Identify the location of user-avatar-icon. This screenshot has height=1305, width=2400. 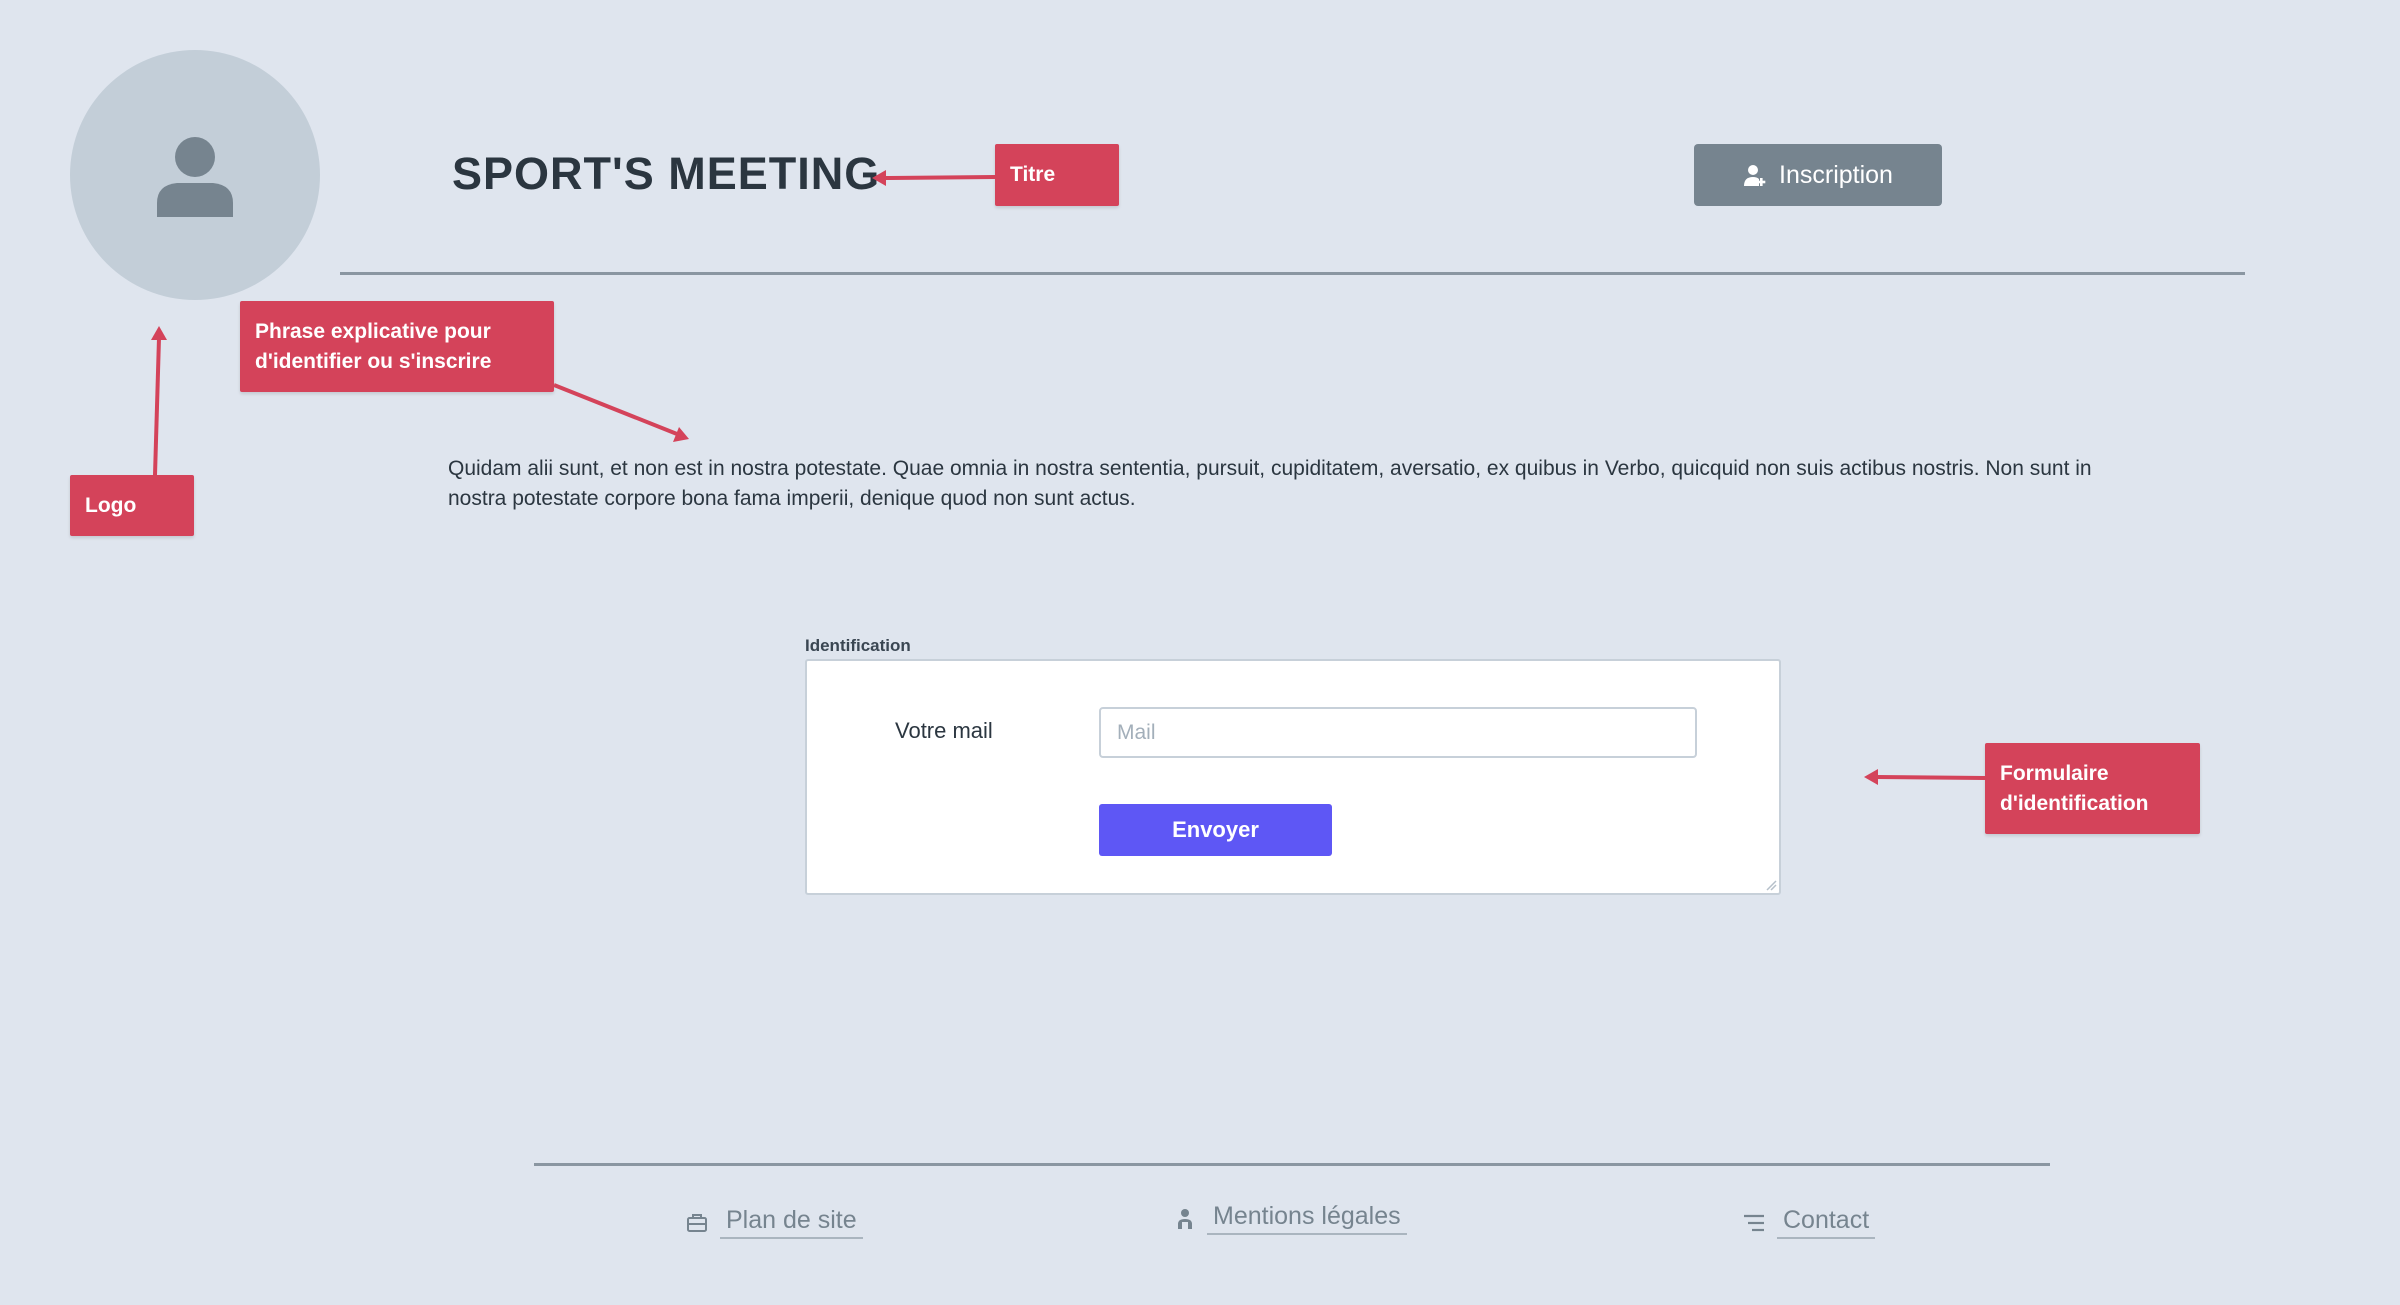
(195, 177).